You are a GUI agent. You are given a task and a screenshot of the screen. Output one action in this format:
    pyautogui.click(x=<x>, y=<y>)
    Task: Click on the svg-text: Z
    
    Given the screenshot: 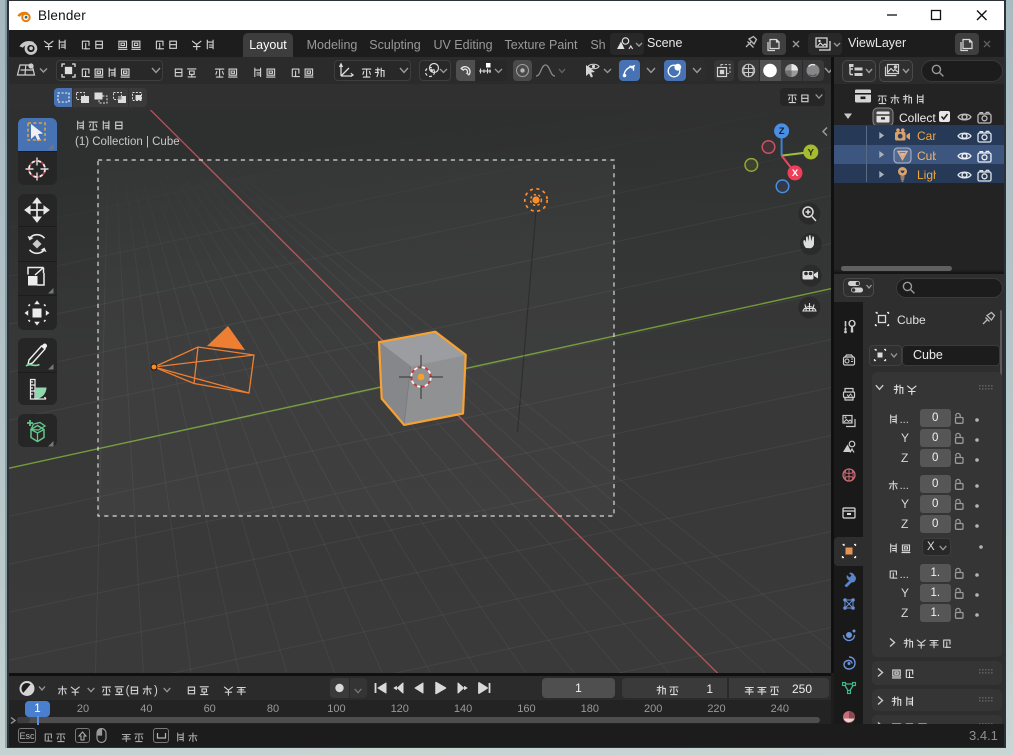 What is the action you would take?
    pyautogui.click(x=782, y=131)
    